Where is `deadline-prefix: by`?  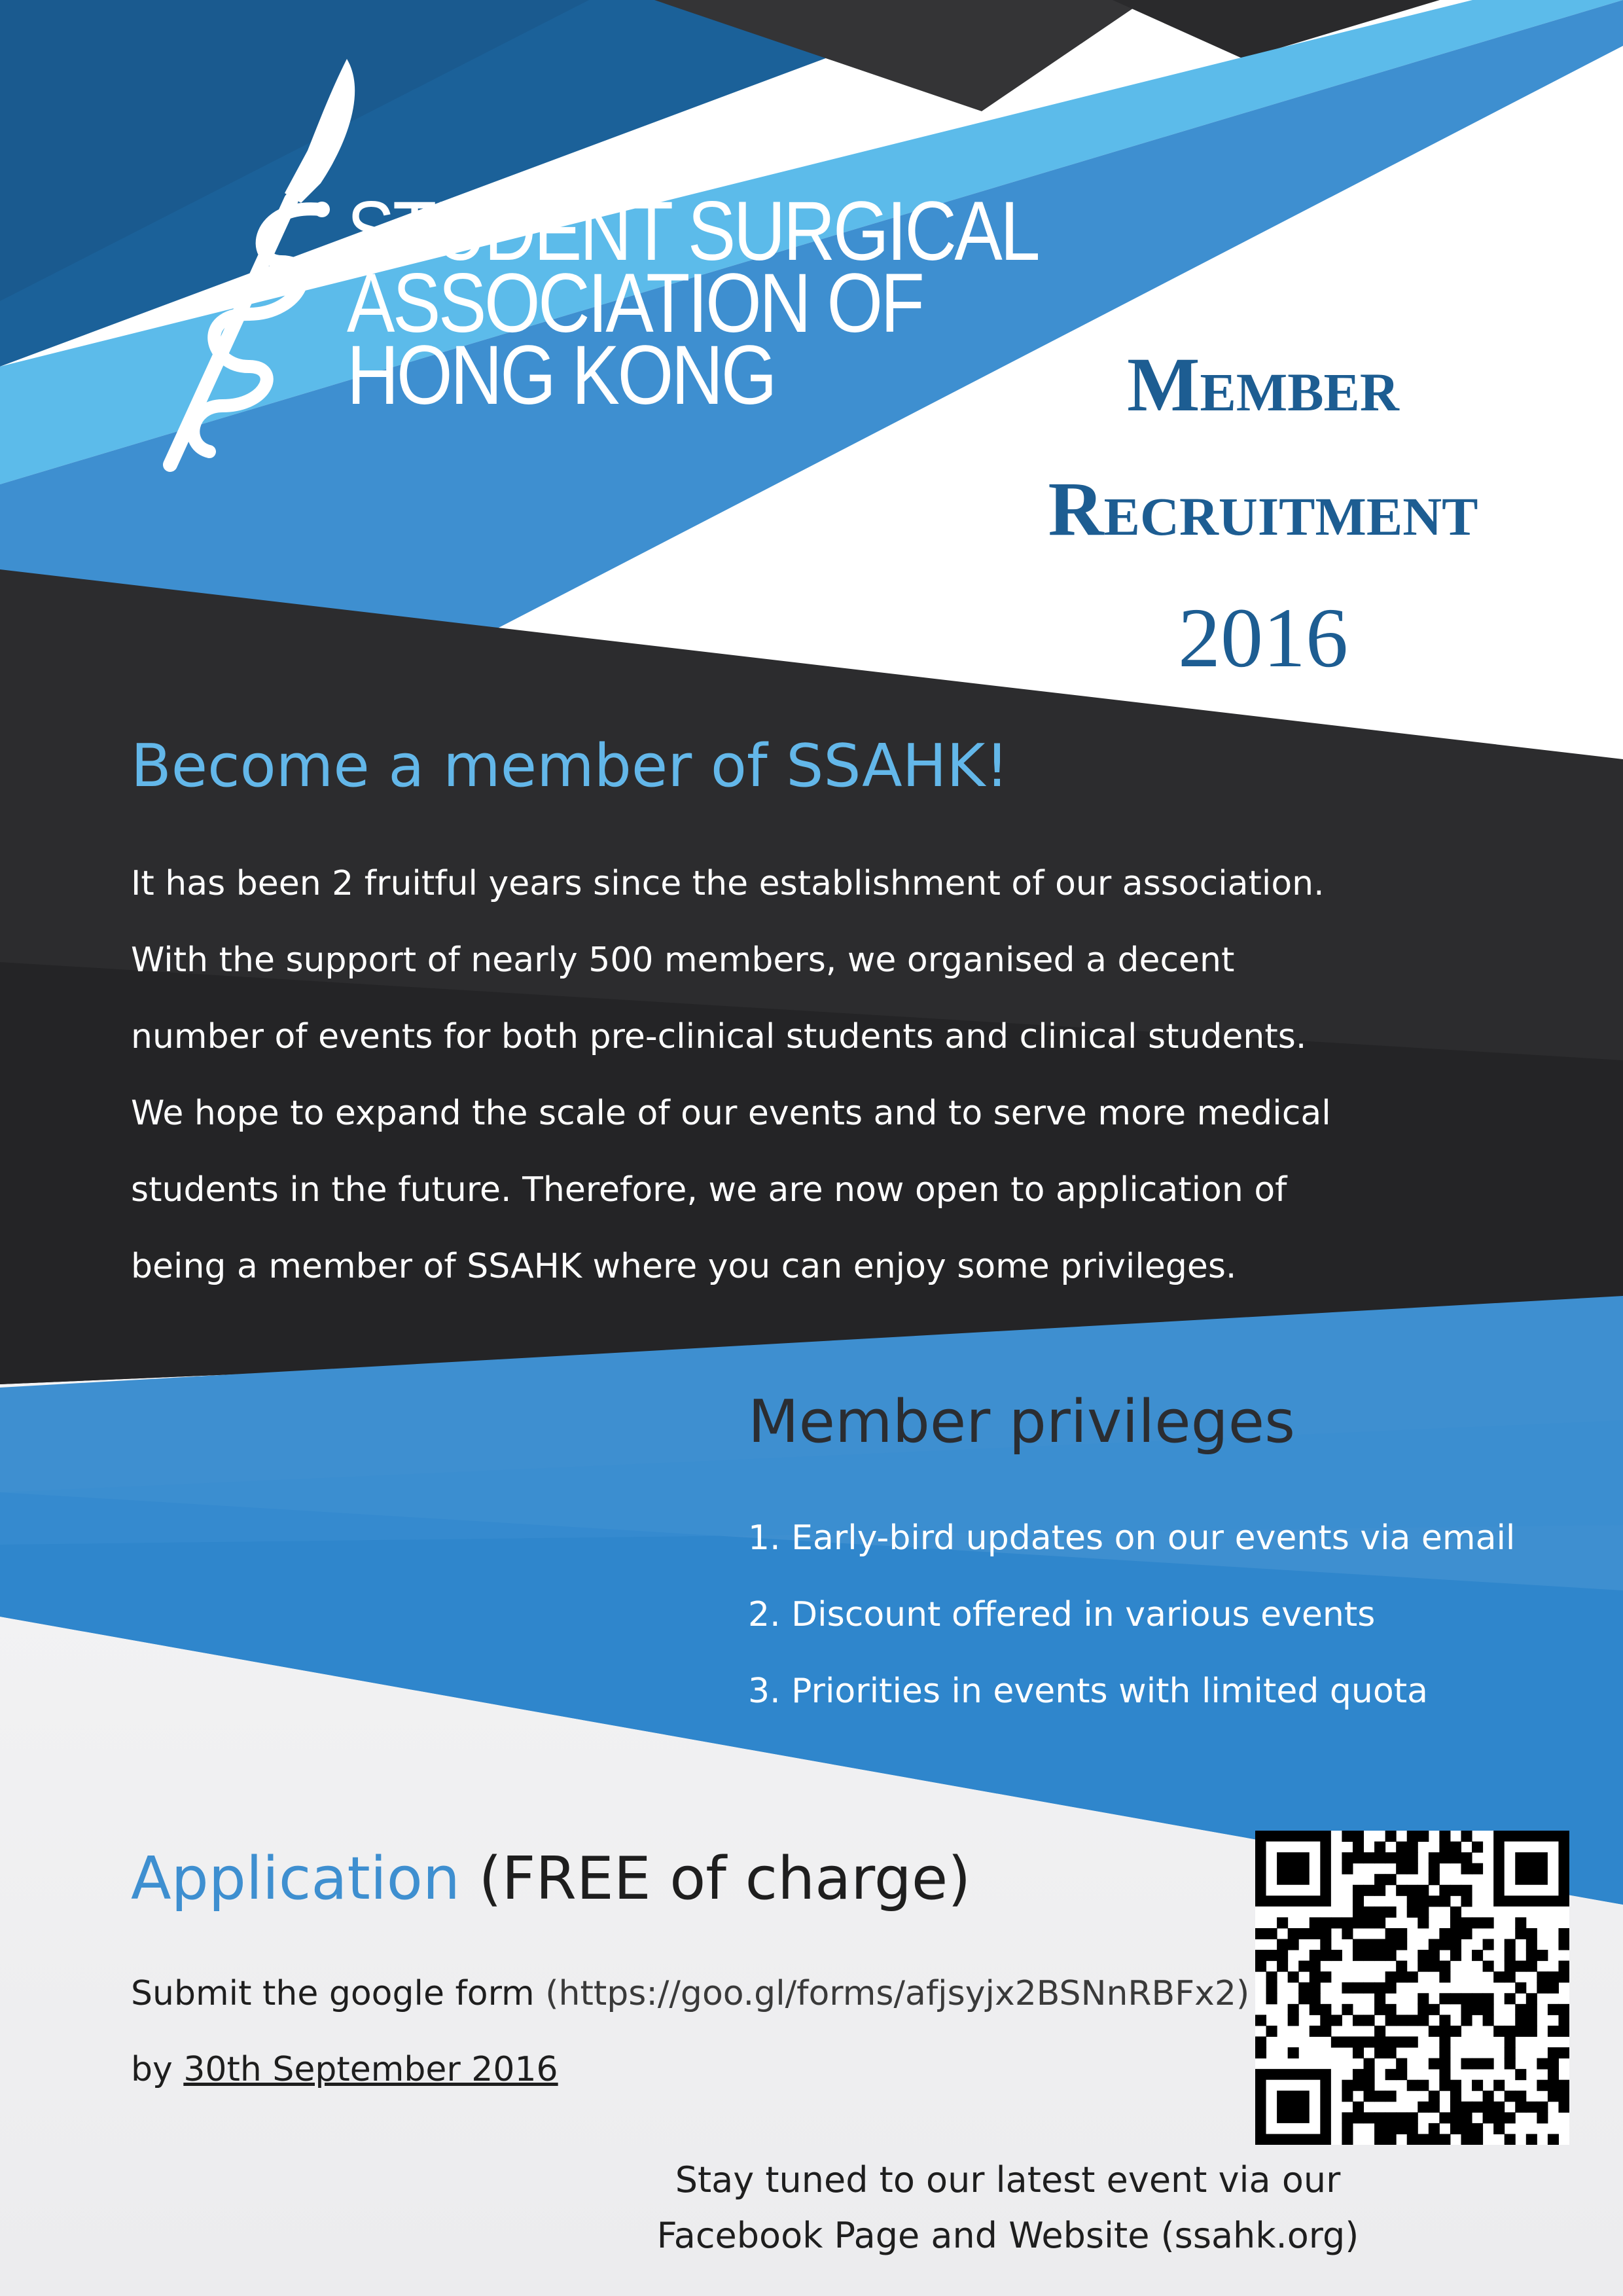 deadline-prefix: by is located at coordinates (157, 2069).